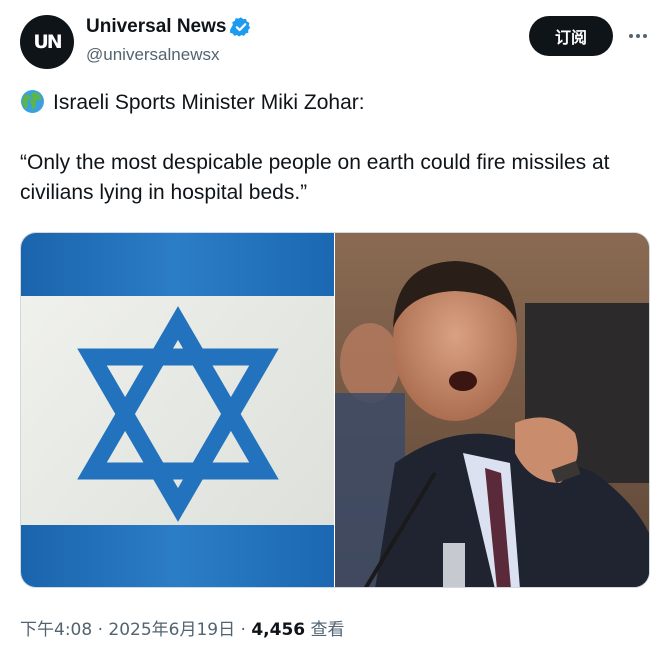 This screenshot has height=651, width=664. I want to click on avatar-monogram: UN, so click(47, 42).